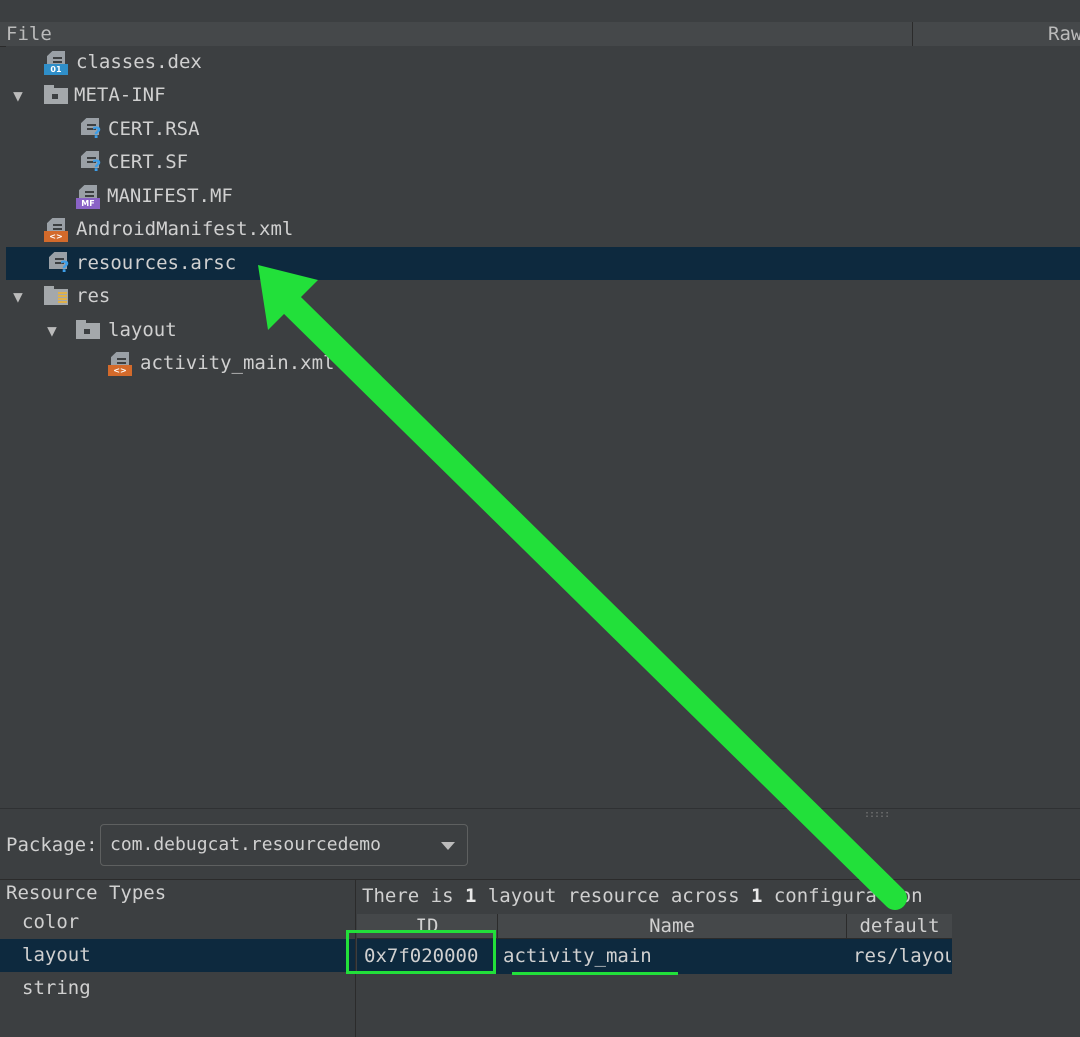 This screenshot has width=1080, height=1037. Describe the element at coordinates (543, 363) in the screenshot. I see `tree-item-activity-main-xml: <> activity_main.xml` at that location.